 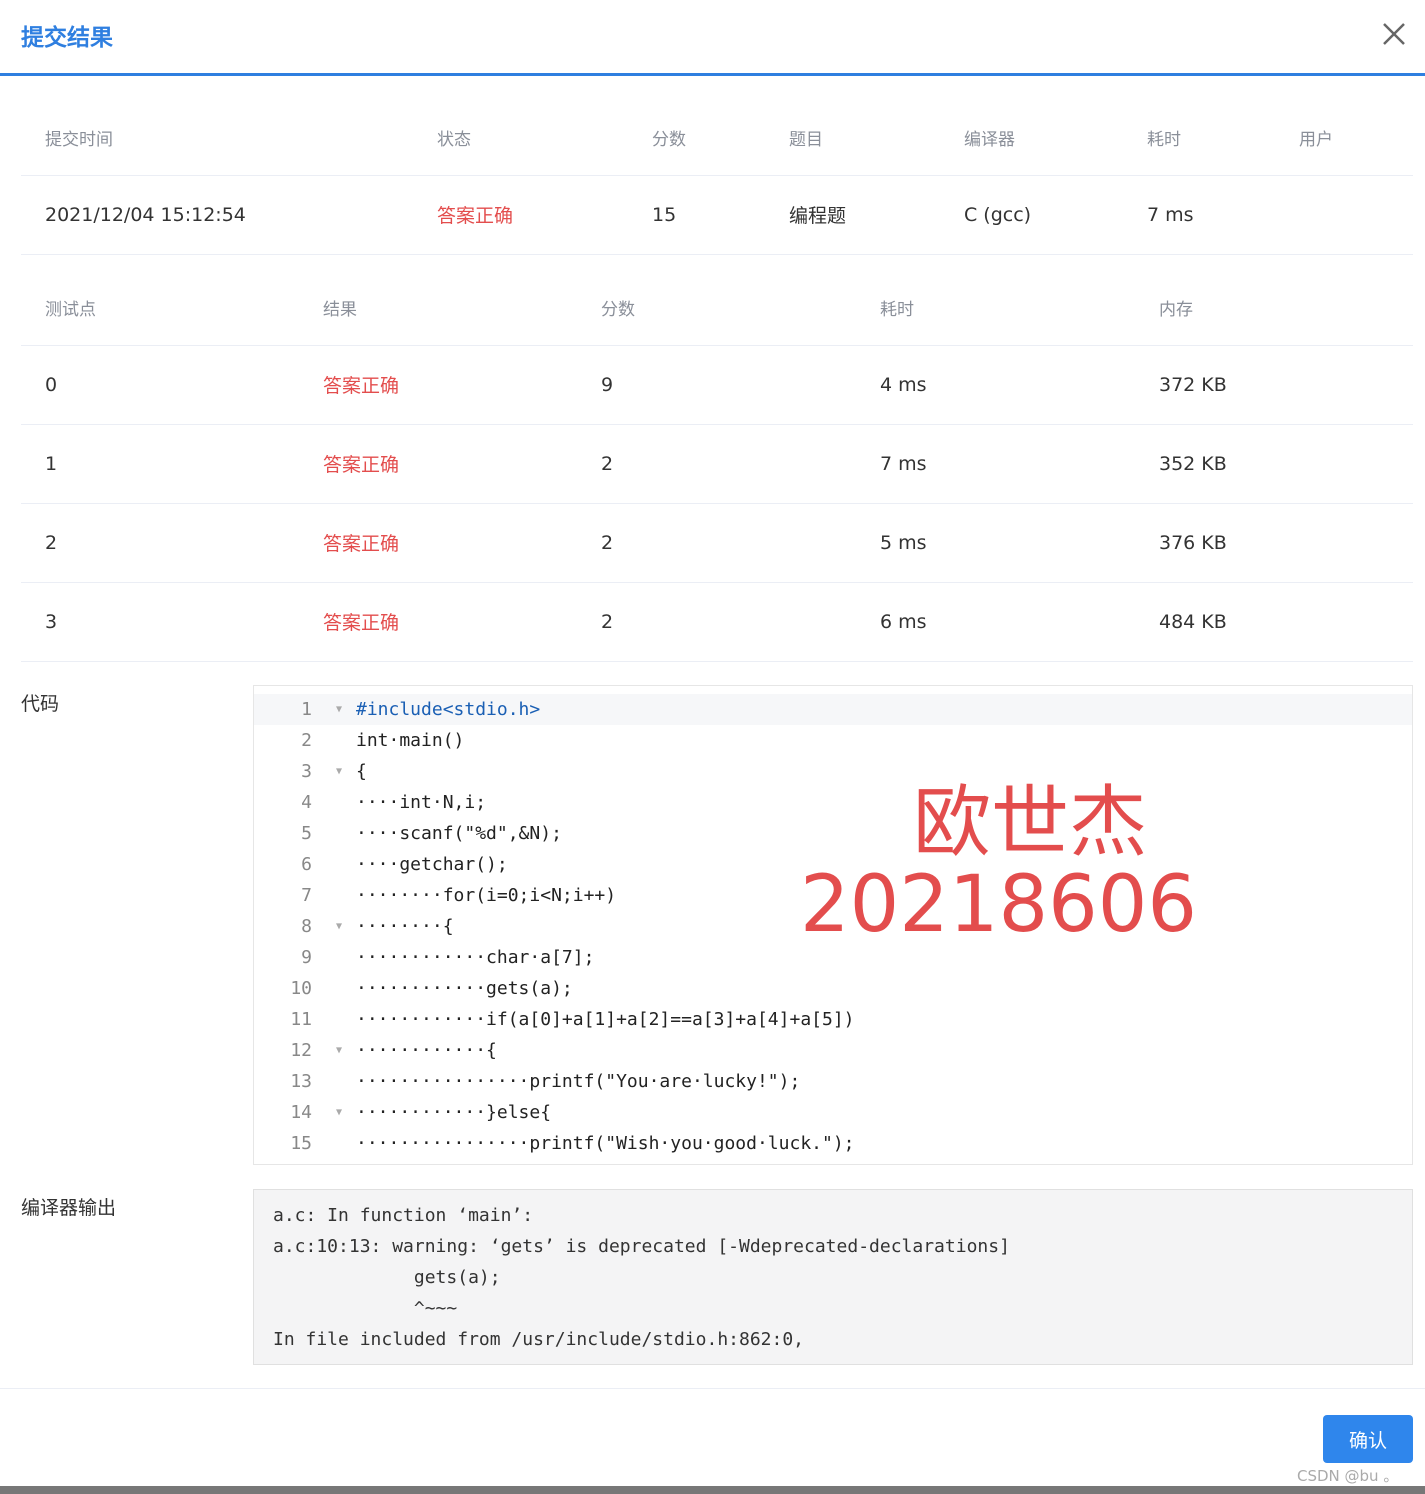 I want to click on table-row: 2 答案正确 2 5 ms 376 KB, so click(x=717, y=543).